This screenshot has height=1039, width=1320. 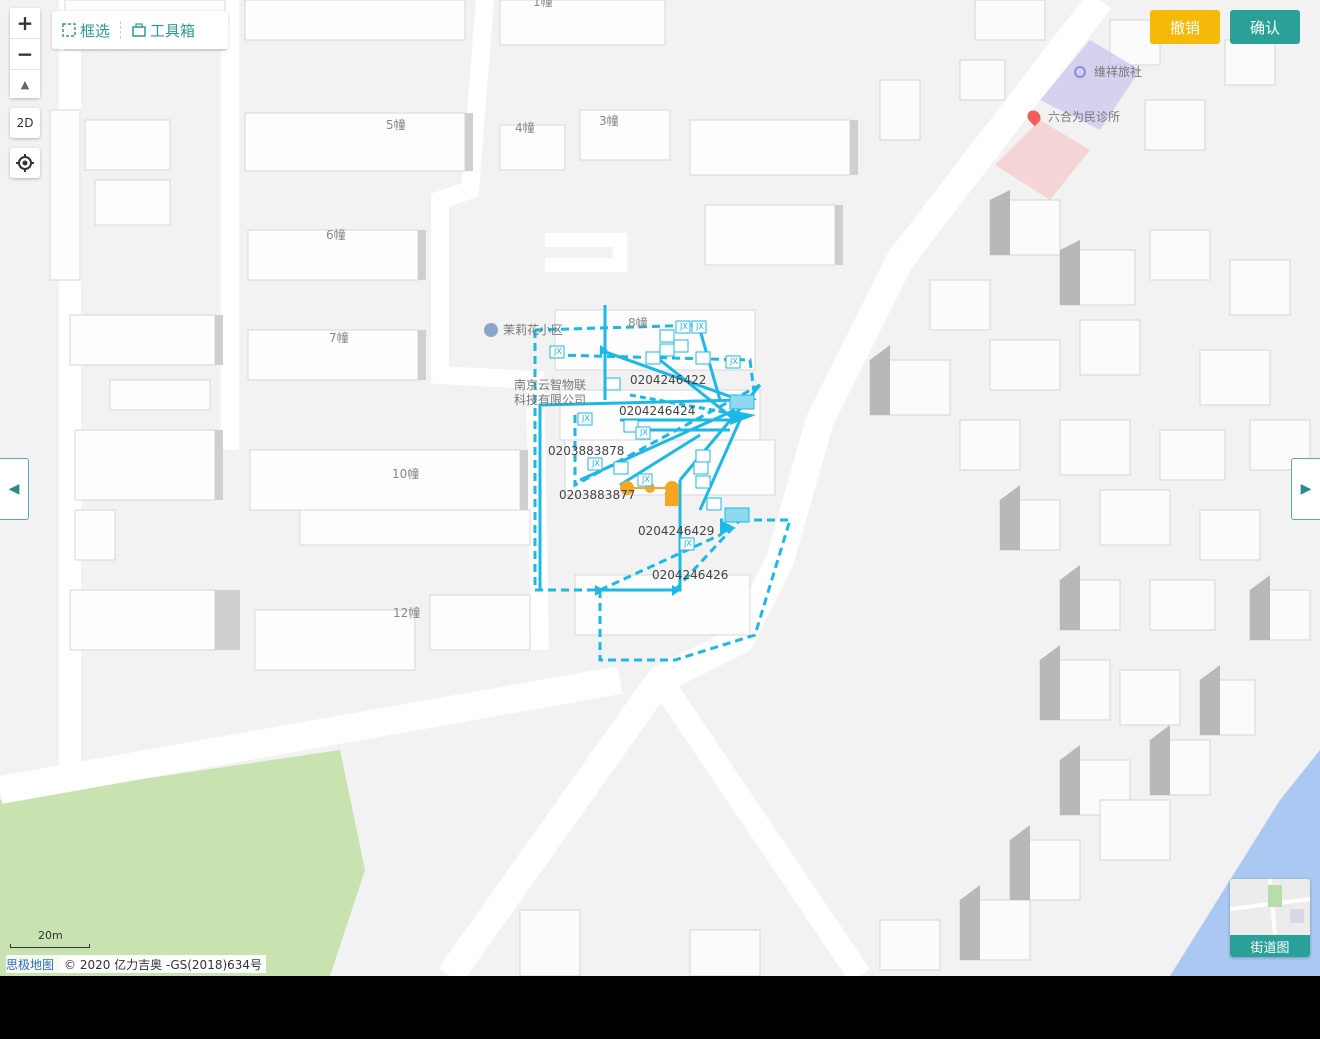 What do you see at coordinates (163, 964) in the screenshot?
I see `copyright-text: © 2020 亿力吉奥 -GS(2018)634号` at bounding box center [163, 964].